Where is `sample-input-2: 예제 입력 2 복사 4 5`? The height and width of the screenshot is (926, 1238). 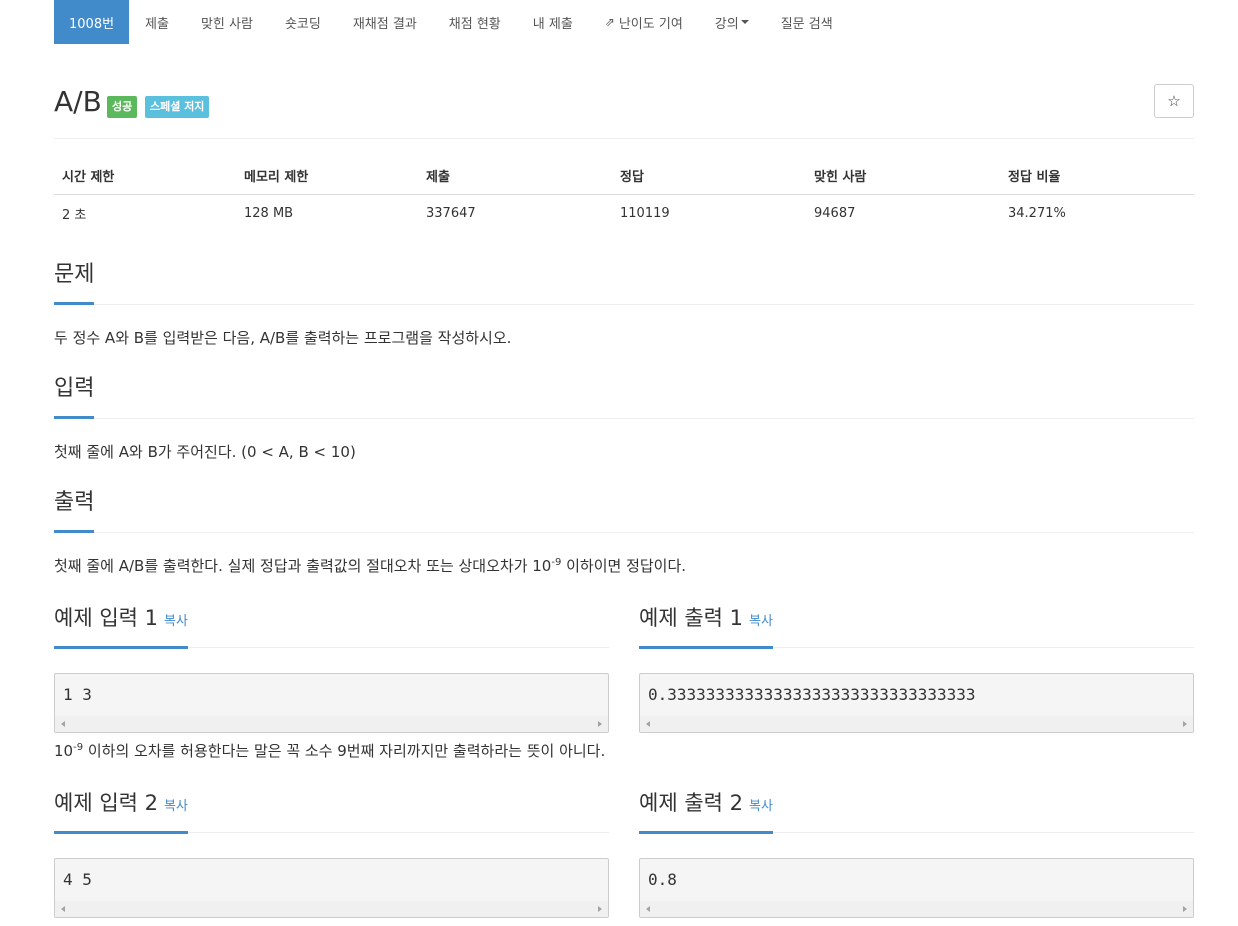
sample-input-2: 예제 입력 2 복사 4 5 is located at coordinates (331, 853).